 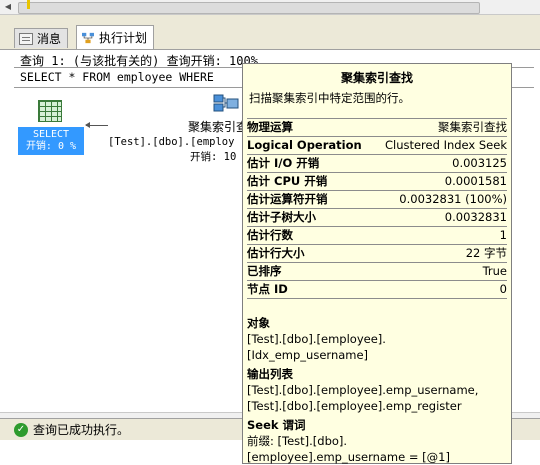 What do you see at coordinates (486, 253) in the screenshot?
I see `property-value: 22 字节` at bounding box center [486, 253].